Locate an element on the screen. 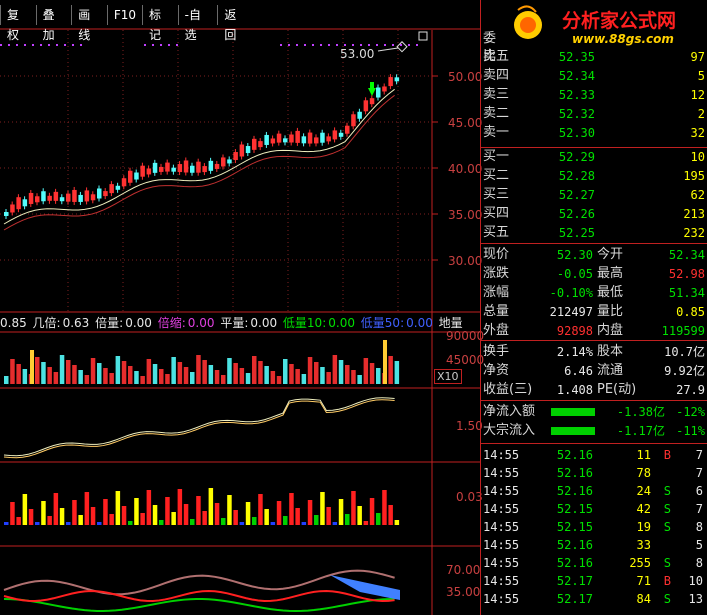  sell-level-row-volume: 32 is located at coordinates (697, 133).